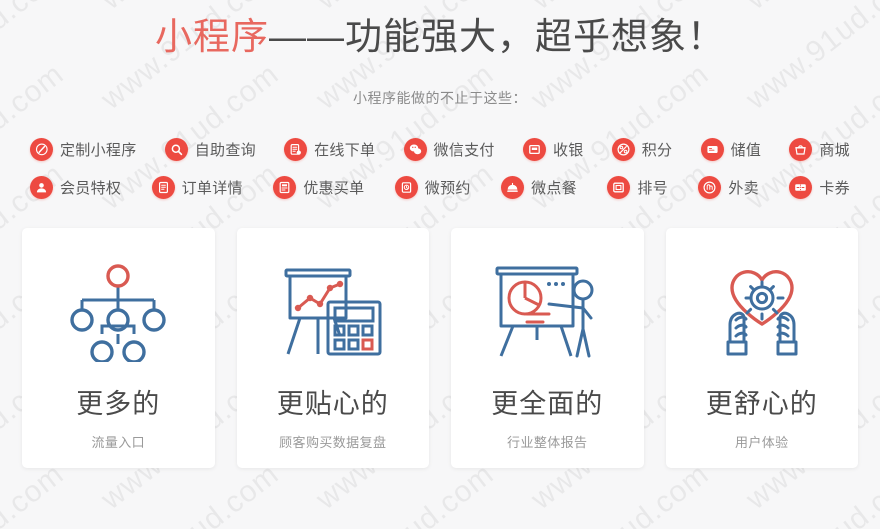  Describe the element at coordinates (440, 98) in the screenshot. I see `page-subtitle: 小程序能做的不止于这些：` at that location.